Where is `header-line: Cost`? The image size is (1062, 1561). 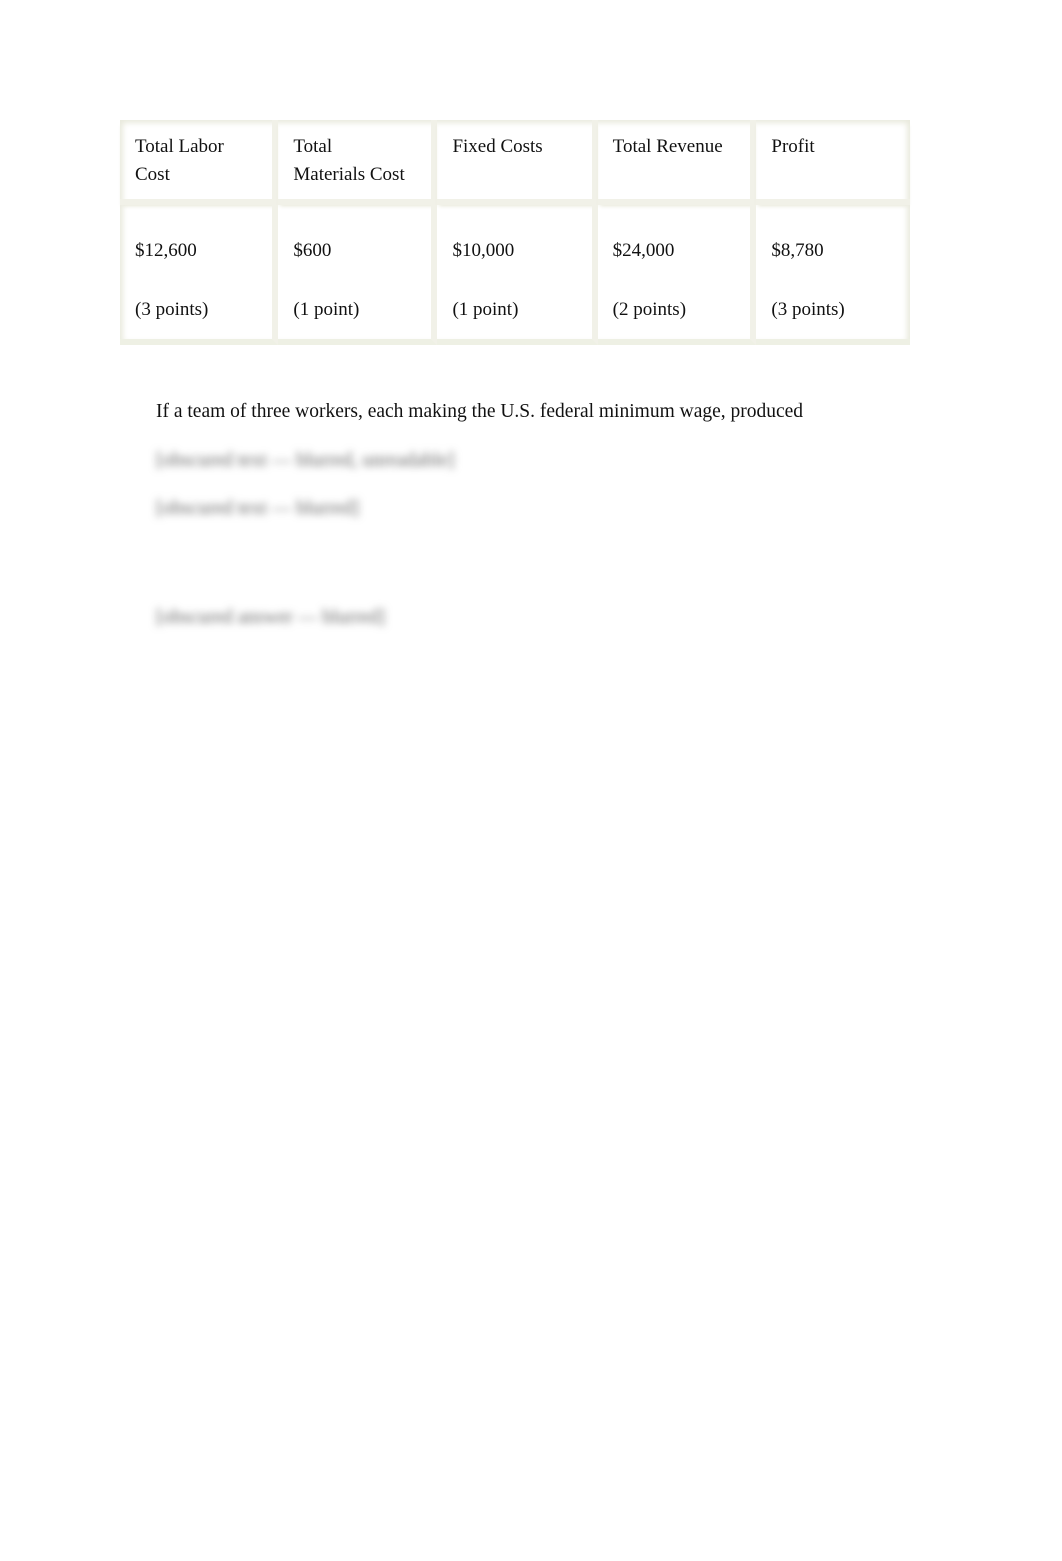 header-line: Cost is located at coordinates (152, 174).